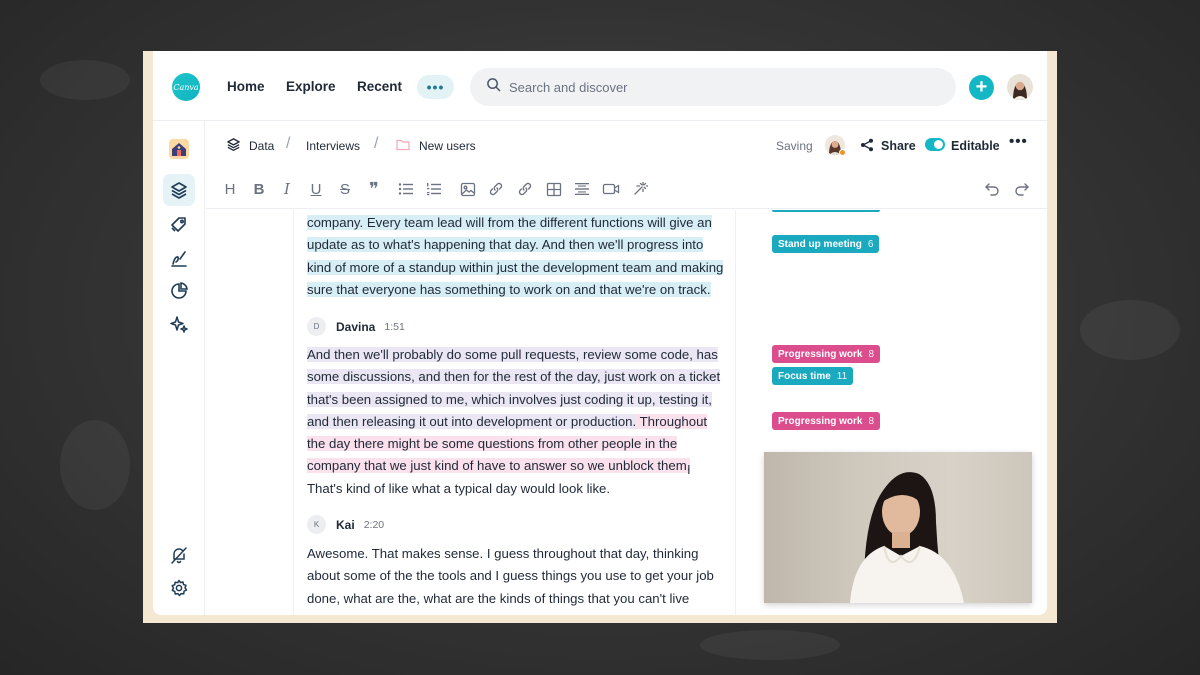  I want to click on search-bar, so click(713, 87).